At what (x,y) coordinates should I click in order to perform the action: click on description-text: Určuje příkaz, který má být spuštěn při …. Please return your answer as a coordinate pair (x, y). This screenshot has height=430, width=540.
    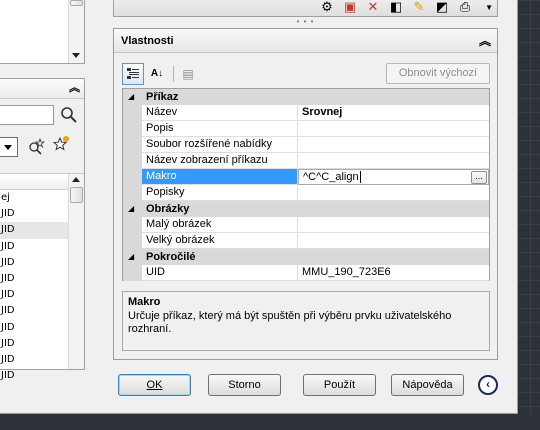
    Looking at the image, I should click on (290, 322).